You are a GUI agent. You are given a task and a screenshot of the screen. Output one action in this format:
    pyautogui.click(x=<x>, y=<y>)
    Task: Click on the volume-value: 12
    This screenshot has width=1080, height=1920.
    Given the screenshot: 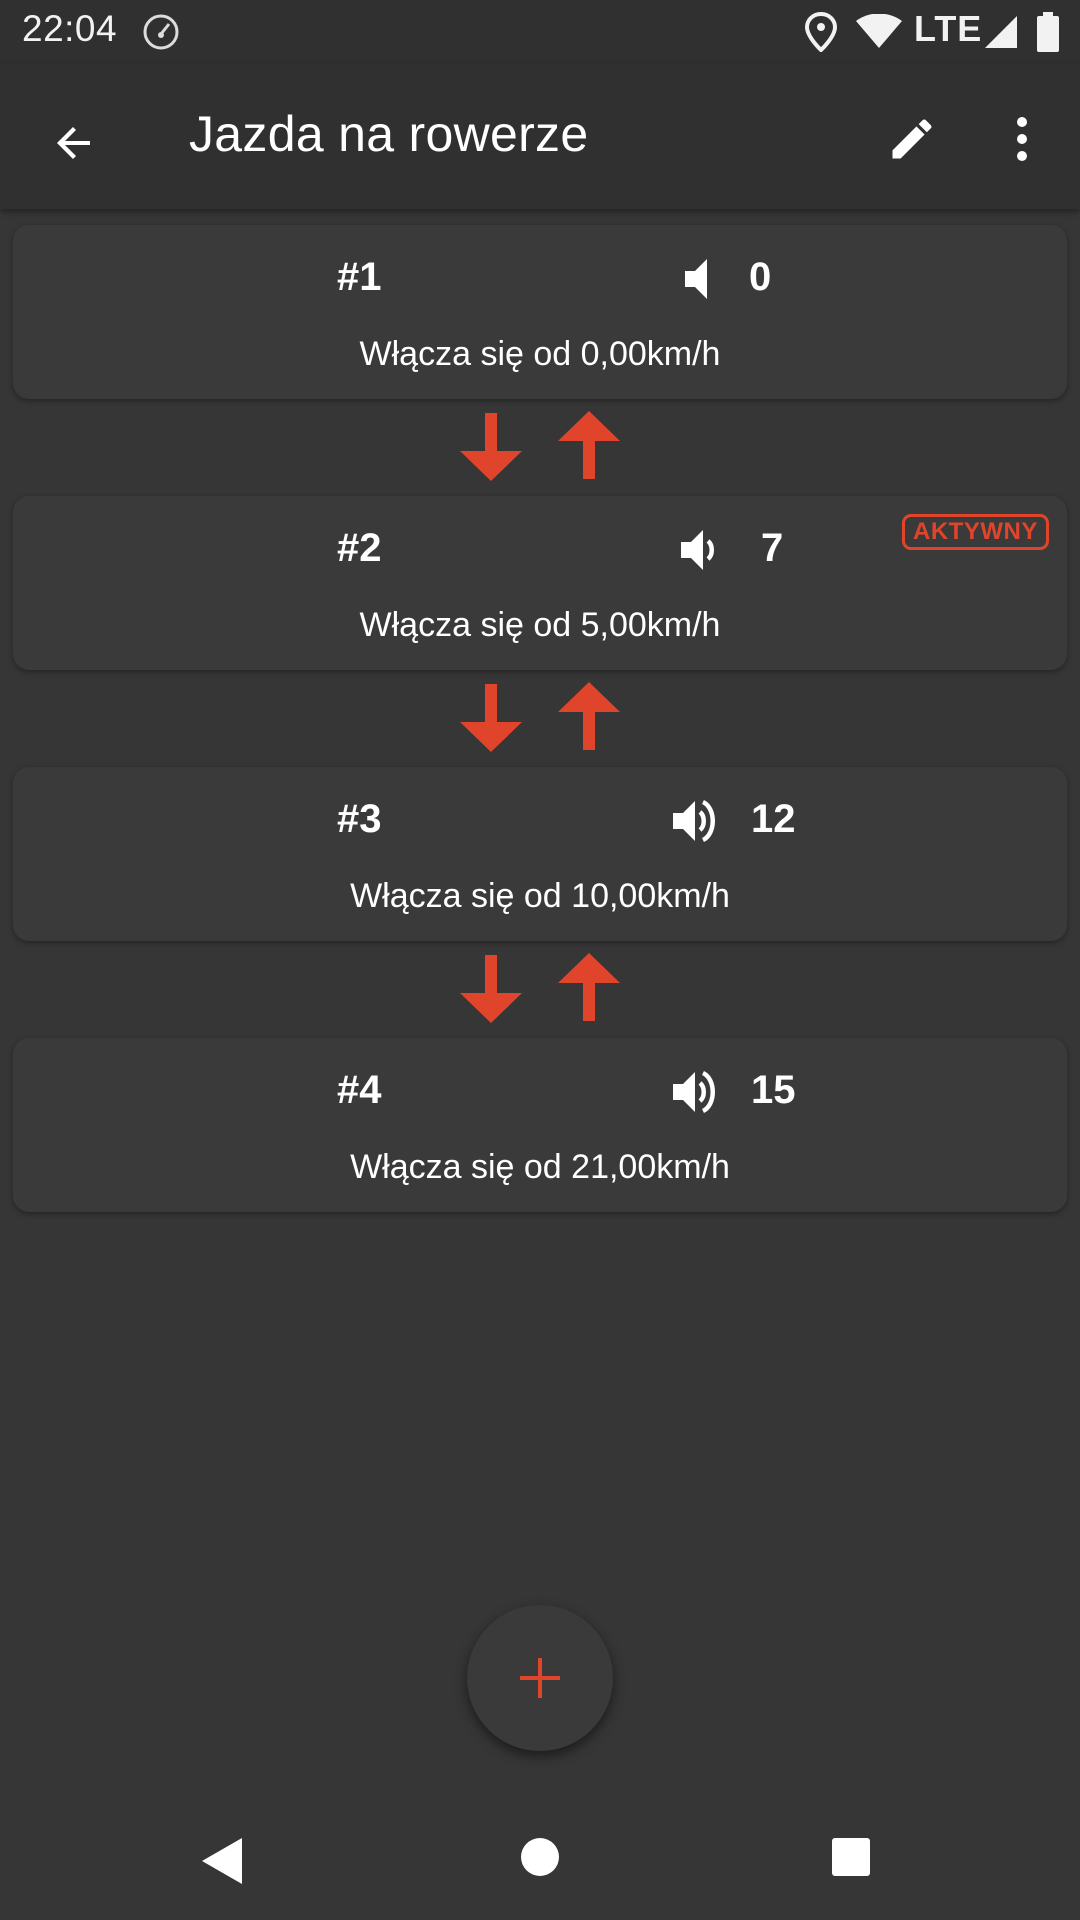 What is the action you would take?
    pyautogui.click(x=773, y=819)
    